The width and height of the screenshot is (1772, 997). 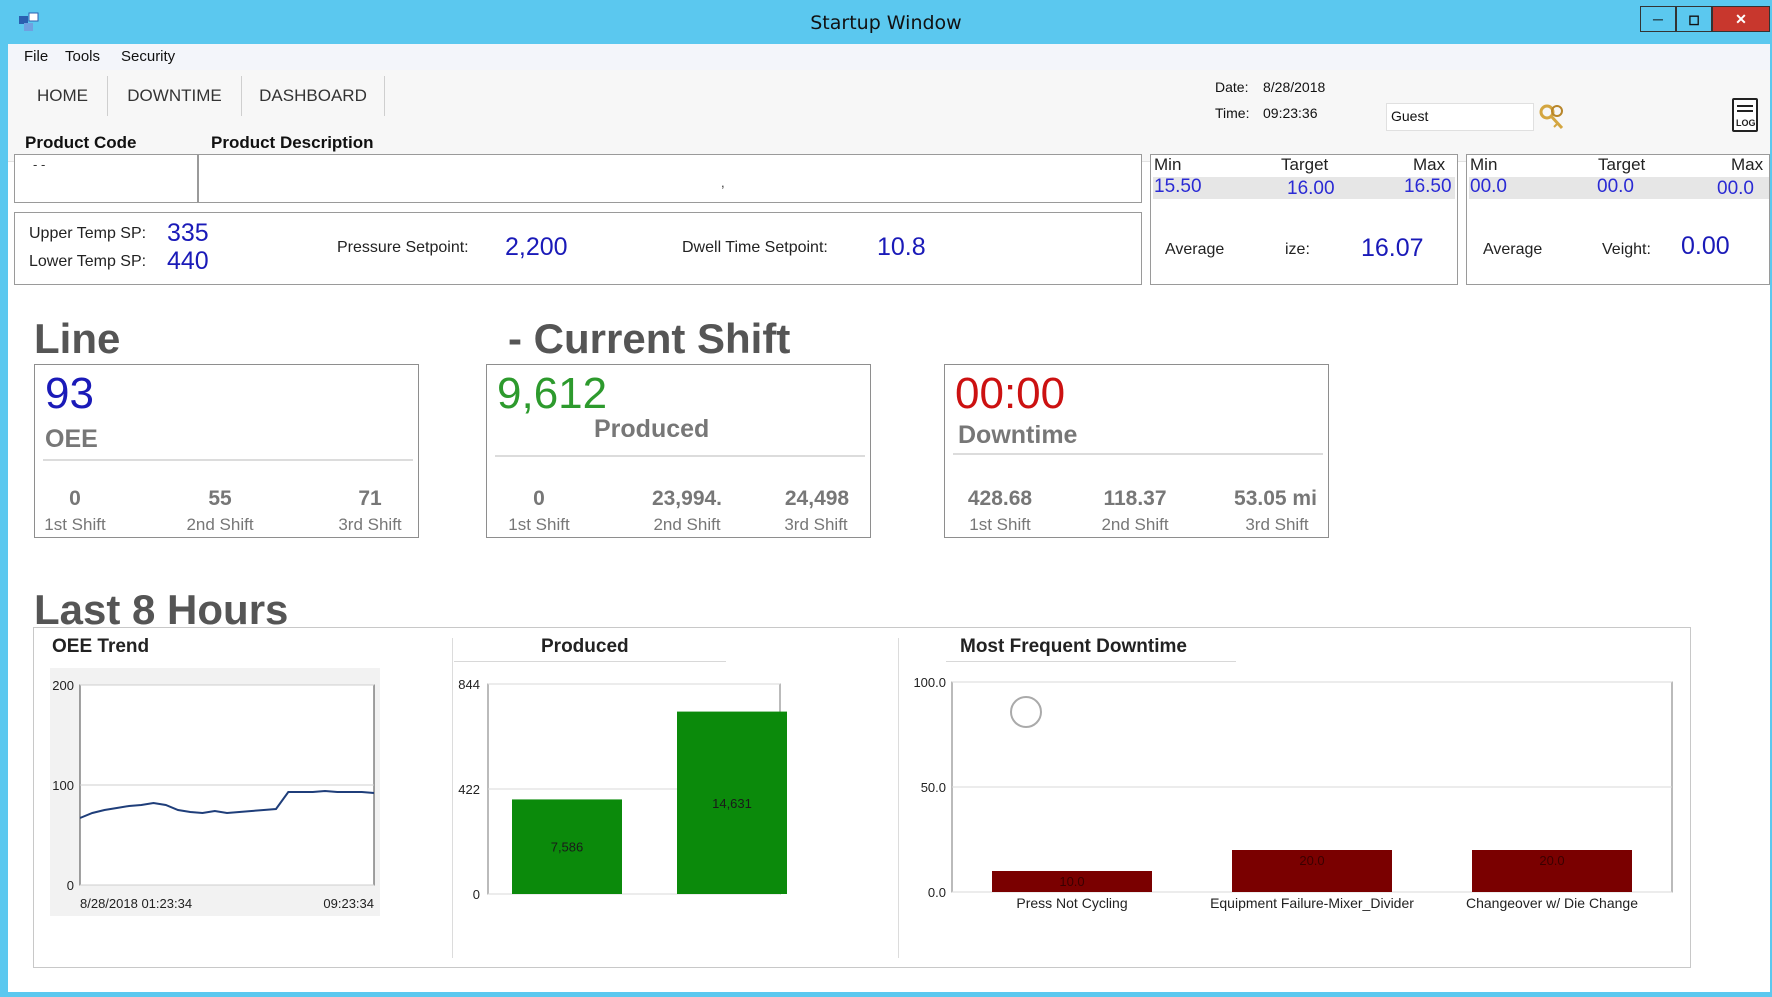 What do you see at coordinates (1071, 903) in the screenshot?
I see `downtime-category-label: Press Not Cycling` at bounding box center [1071, 903].